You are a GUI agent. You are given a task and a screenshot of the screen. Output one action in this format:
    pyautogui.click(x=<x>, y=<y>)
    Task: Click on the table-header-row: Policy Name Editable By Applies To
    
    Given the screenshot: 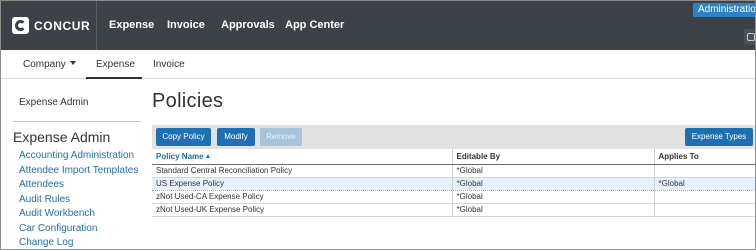 What is the action you would take?
    pyautogui.click(x=453, y=157)
    